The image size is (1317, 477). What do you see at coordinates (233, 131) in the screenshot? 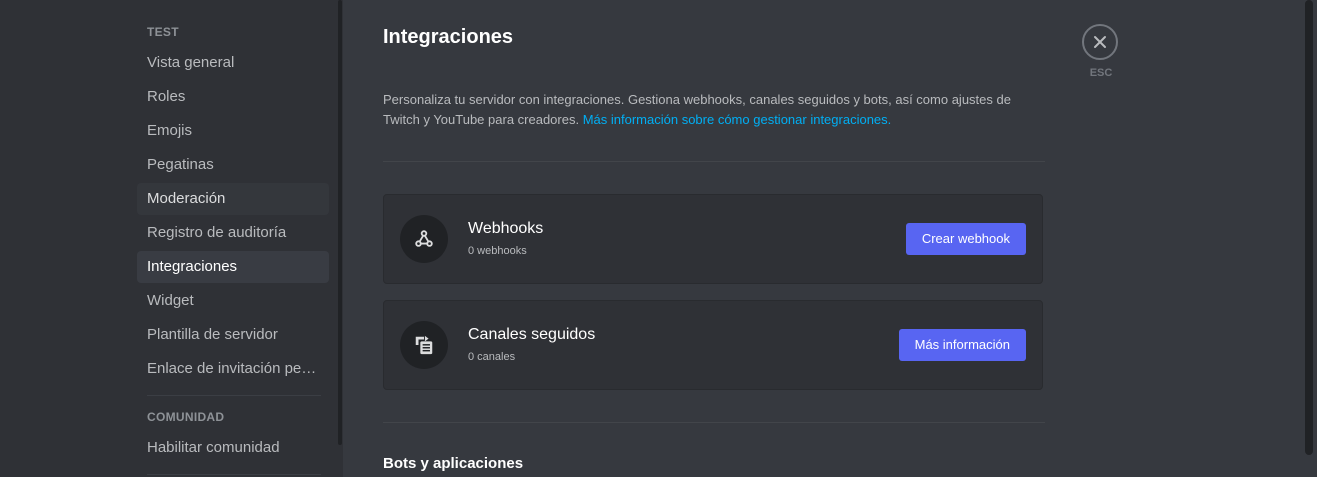
I see `sidebar-item-emojis: Emojis` at bounding box center [233, 131].